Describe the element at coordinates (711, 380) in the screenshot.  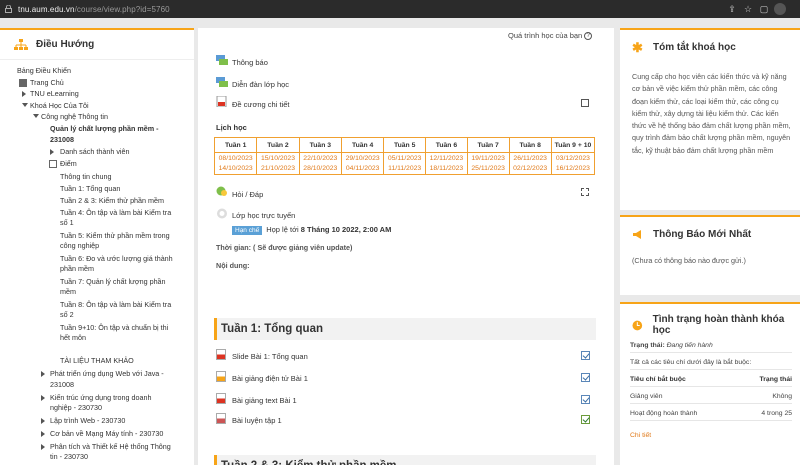
I see `criteria-header: Tiêu chí bắt buộc Trạng thái` at that location.